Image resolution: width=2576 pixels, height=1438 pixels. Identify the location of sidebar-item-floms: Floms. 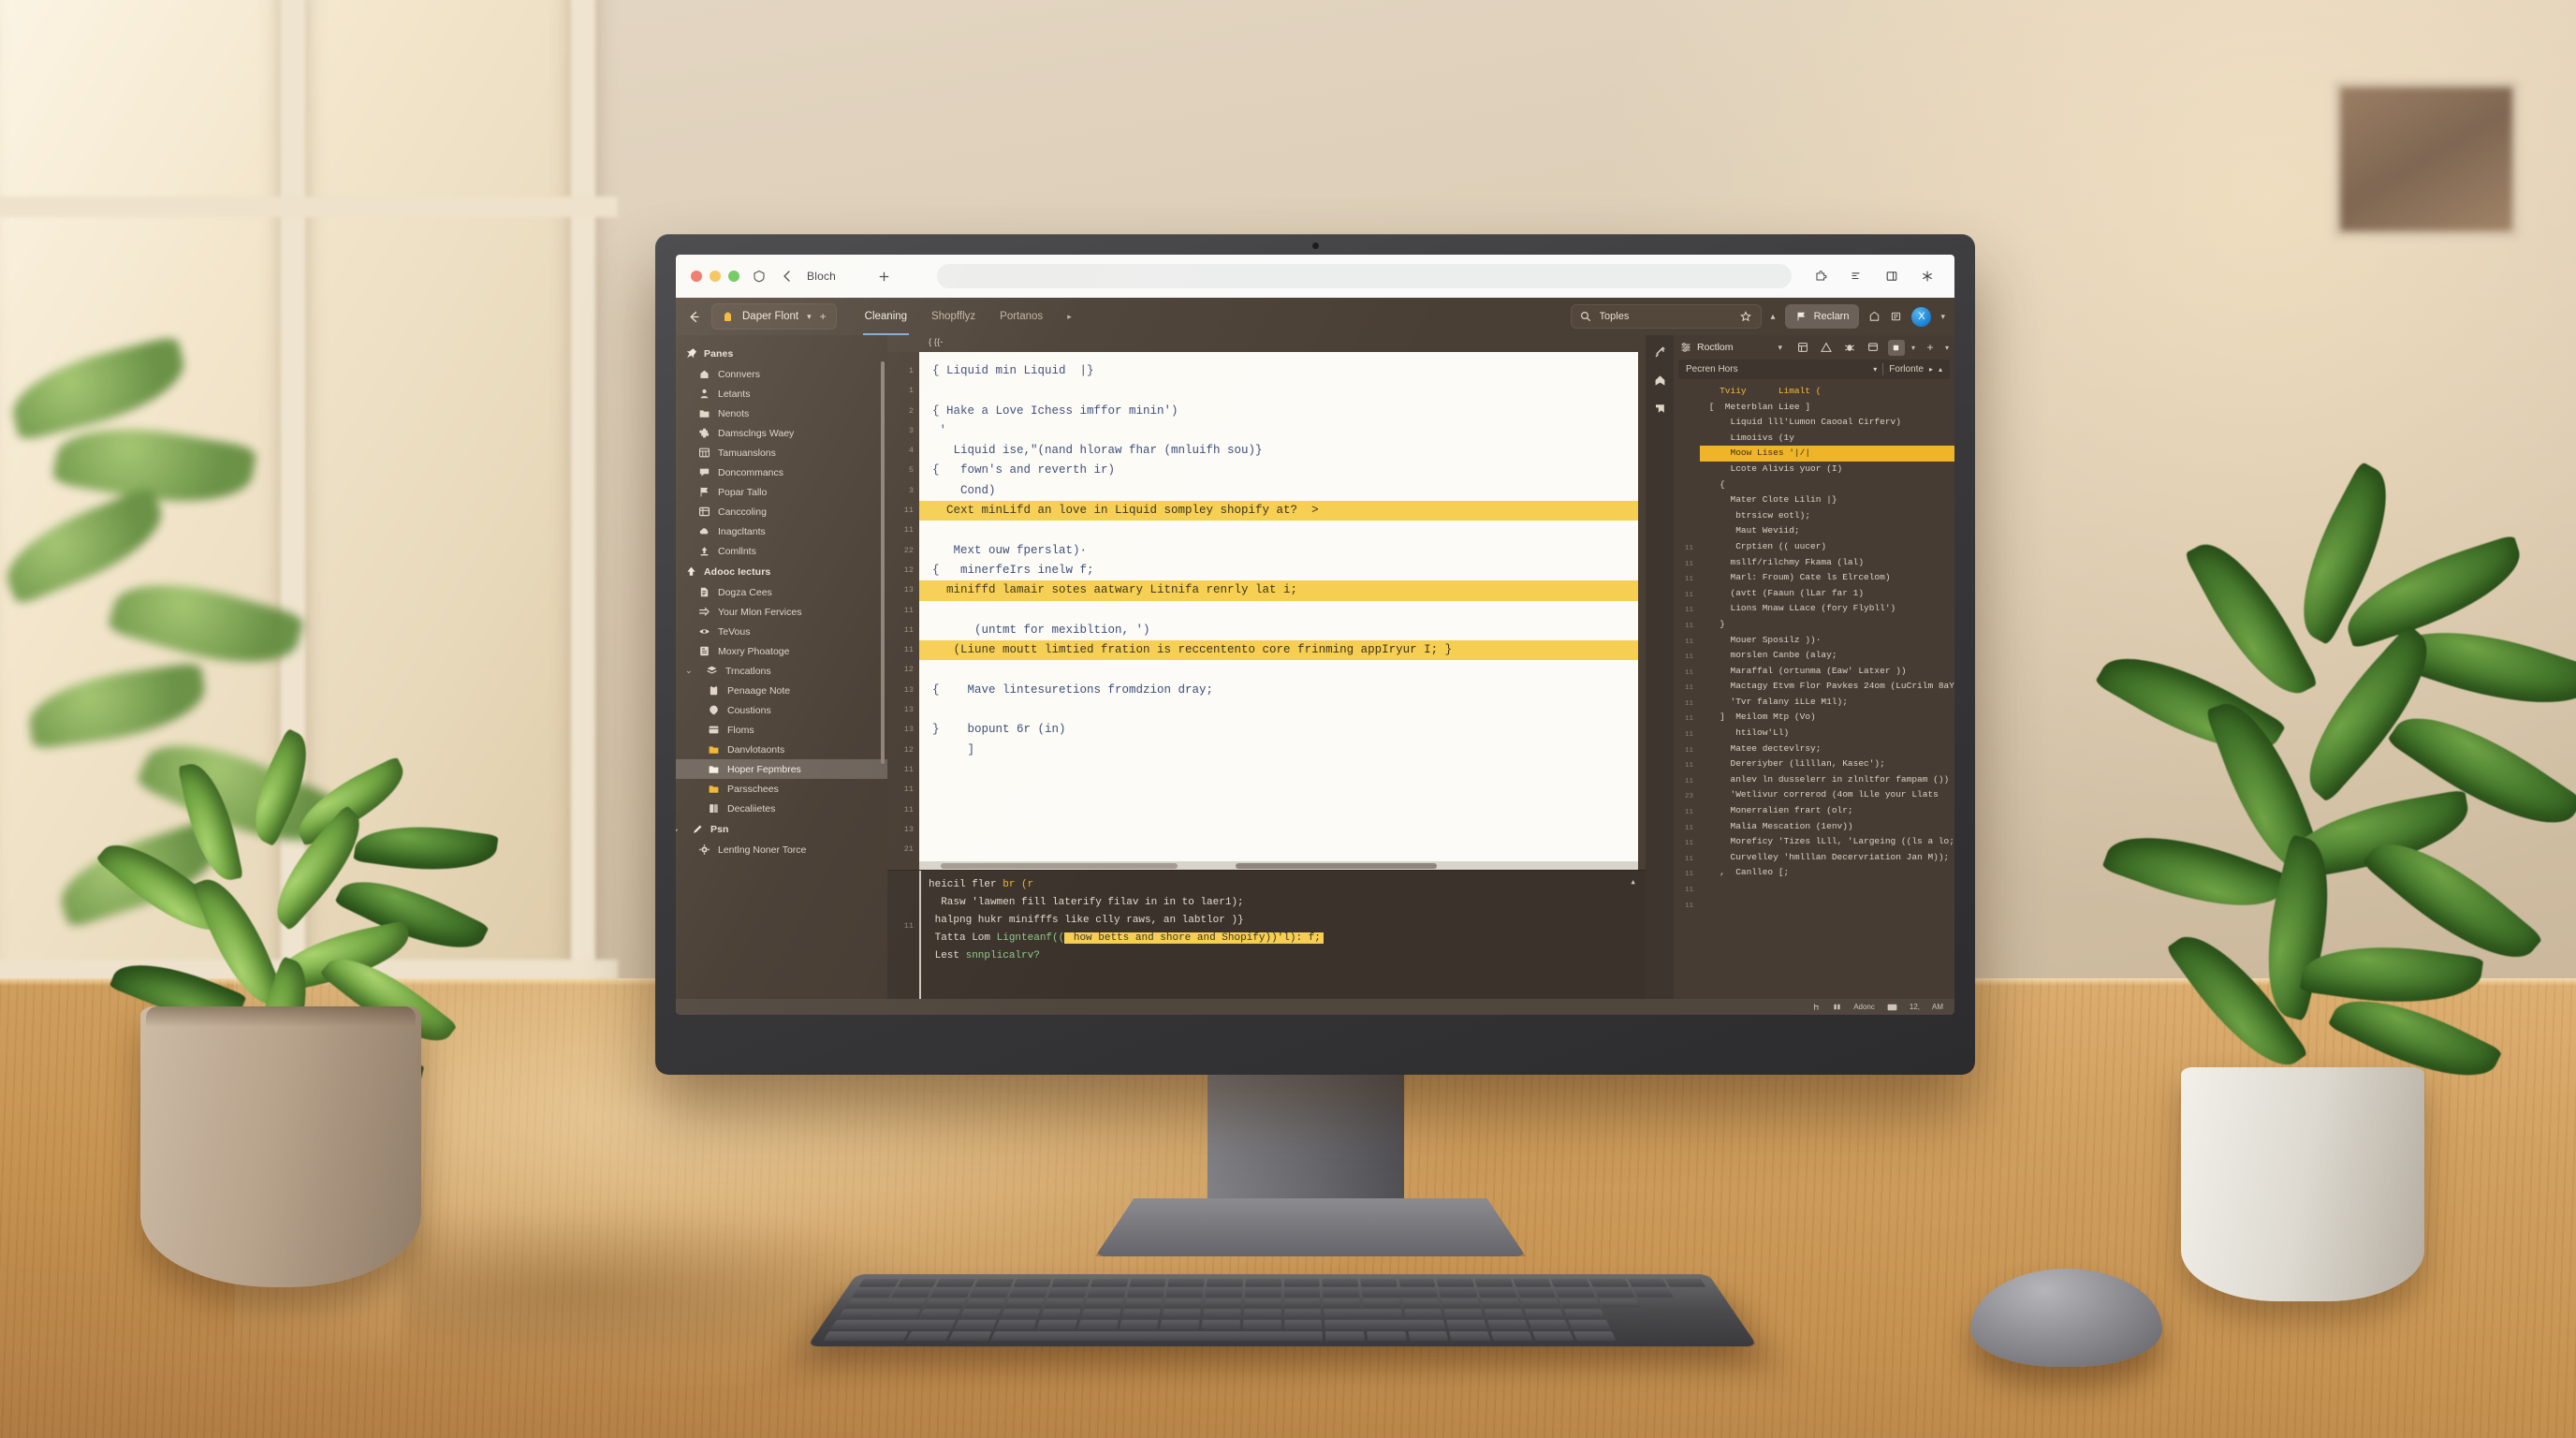
(781, 730).